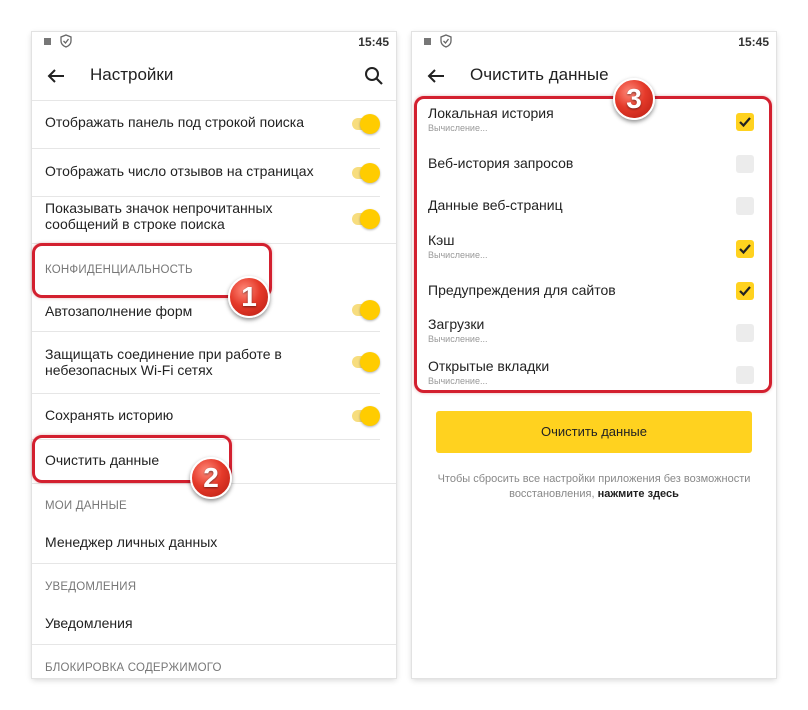  What do you see at coordinates (211, 478) in the screenshot?
I see `step-badge-2: 2` at bounding box center [211, 478].